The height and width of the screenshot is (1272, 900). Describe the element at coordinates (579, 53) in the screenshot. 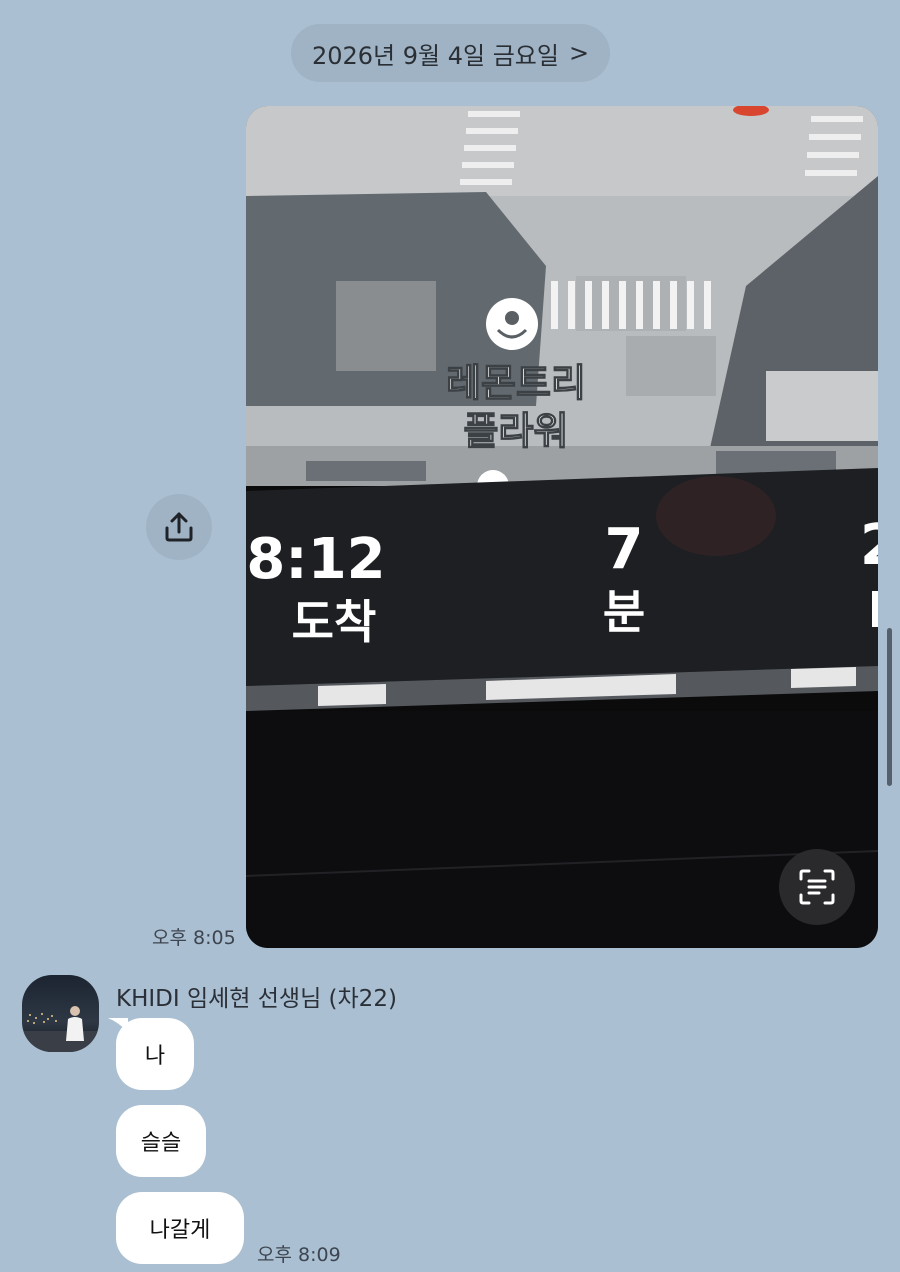

I see `chevron-right-icon: >` at that location.